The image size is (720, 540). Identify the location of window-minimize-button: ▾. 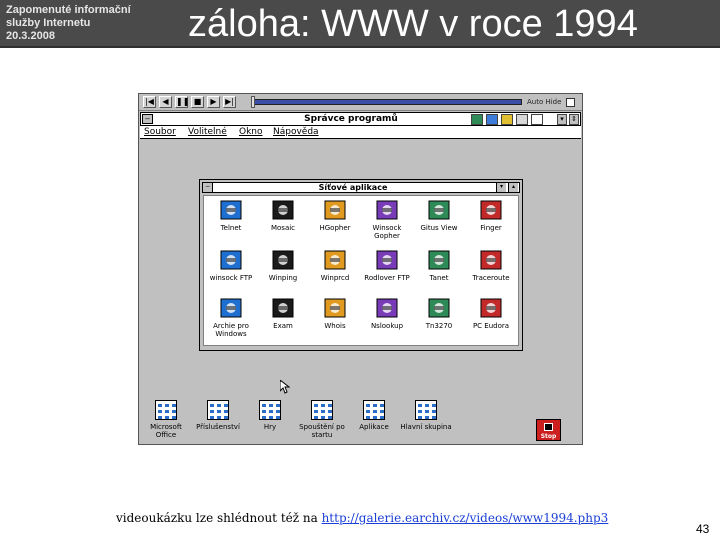
(501, 187).